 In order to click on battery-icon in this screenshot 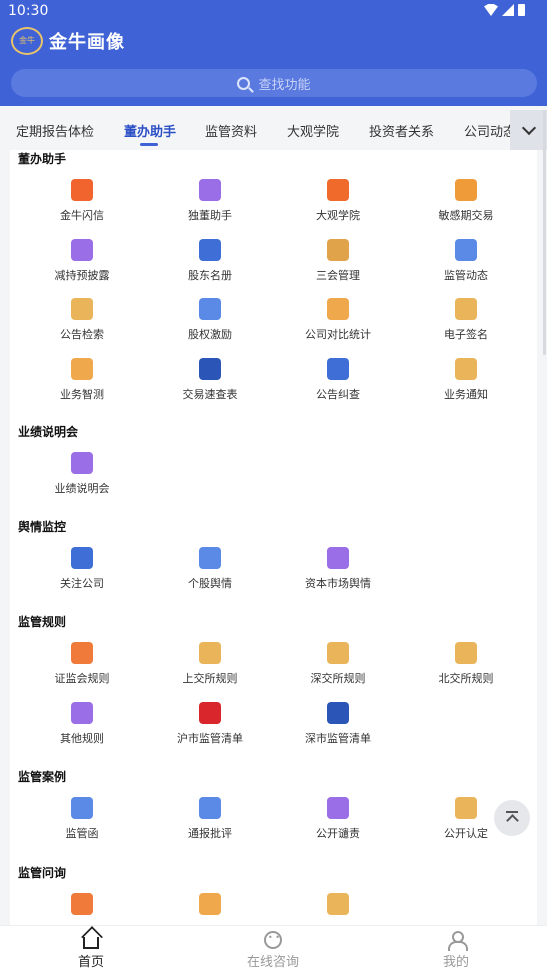, I will do `click(521, 10)`.